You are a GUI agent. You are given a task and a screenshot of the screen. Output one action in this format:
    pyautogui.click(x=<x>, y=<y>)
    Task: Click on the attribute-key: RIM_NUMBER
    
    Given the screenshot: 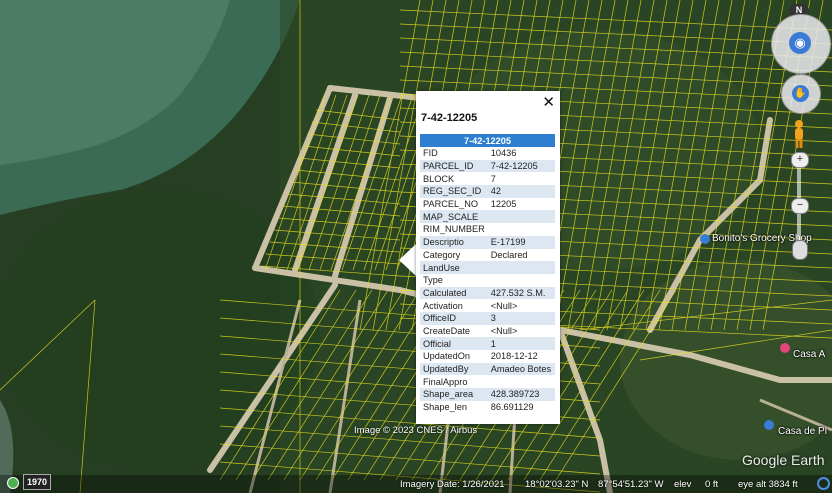 What is the action you would take?
    pyautogui.click(x=454, y=229)
    